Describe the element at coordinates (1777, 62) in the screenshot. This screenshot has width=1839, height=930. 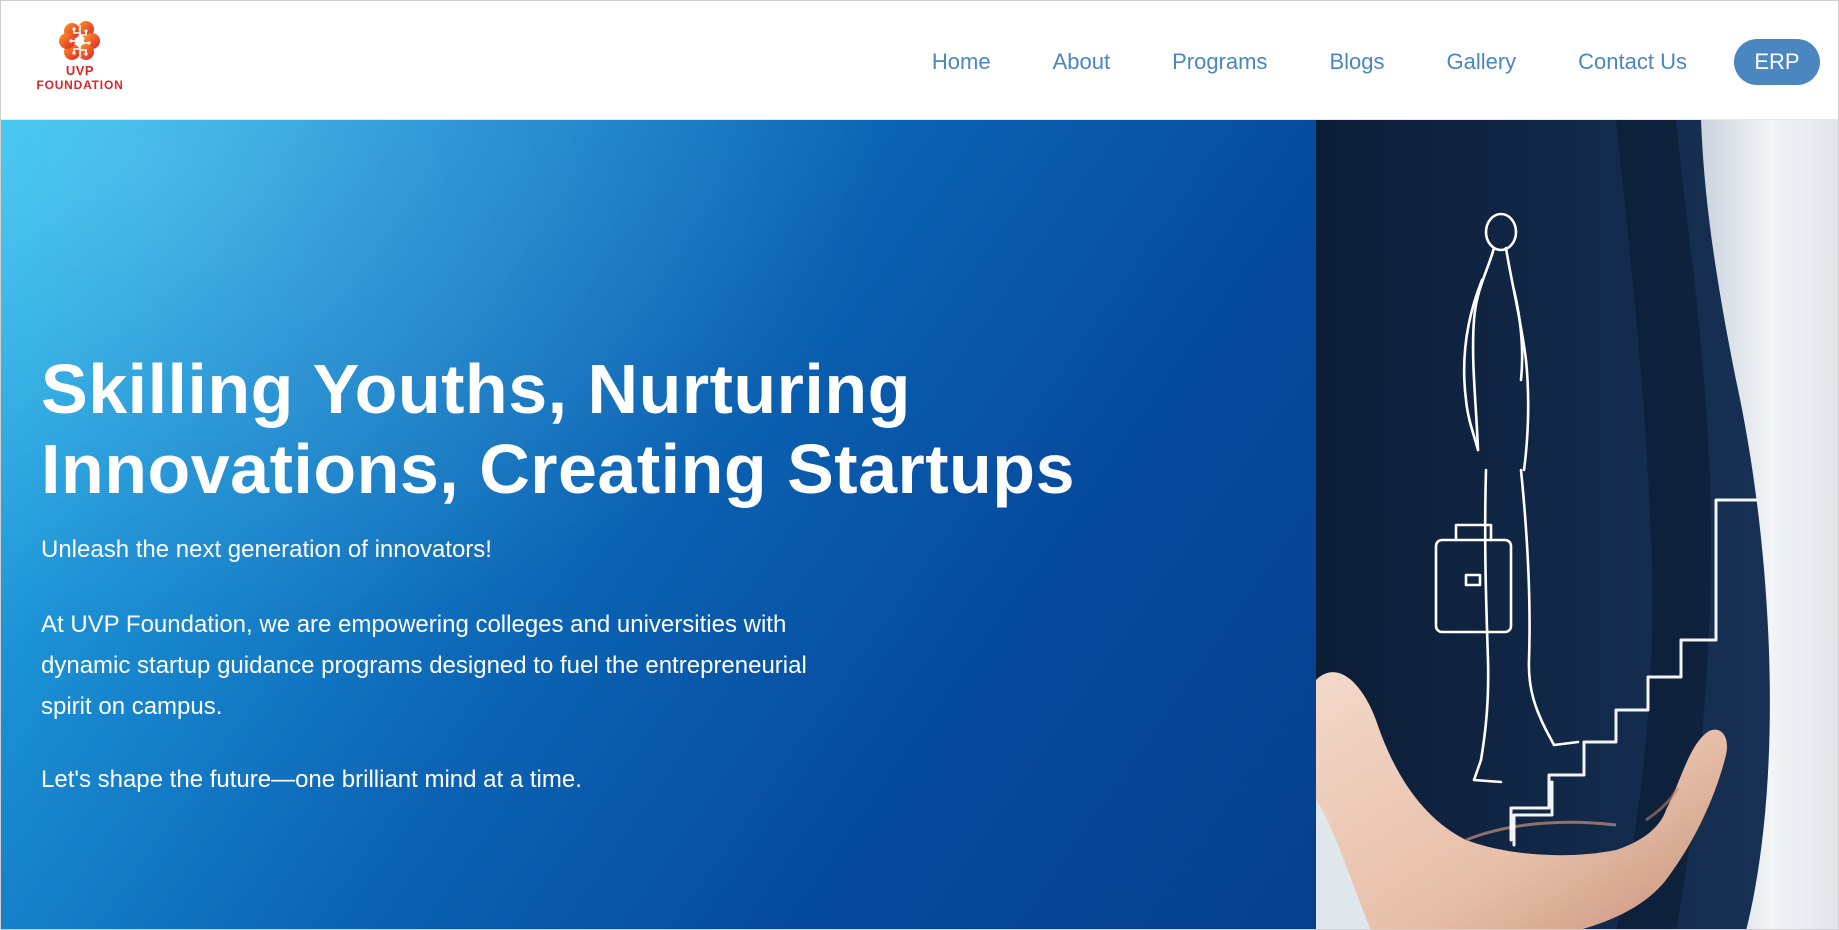
I see `erp-button: ERP` at that location.